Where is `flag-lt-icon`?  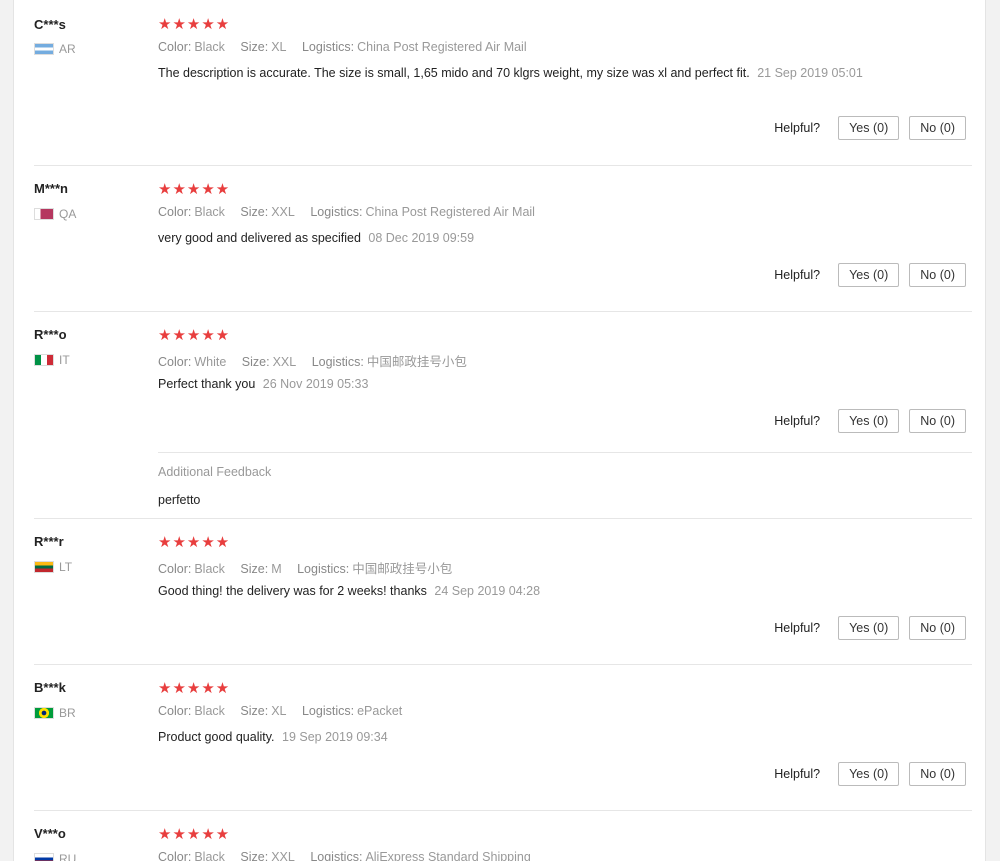 flag-lt-icon is located at coordinates (44, 567).